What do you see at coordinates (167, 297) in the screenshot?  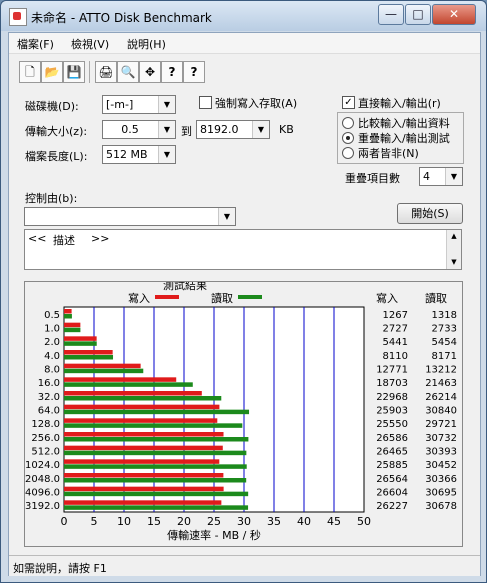 I see `legend-write-swatch` at bounding box center [167, 297].